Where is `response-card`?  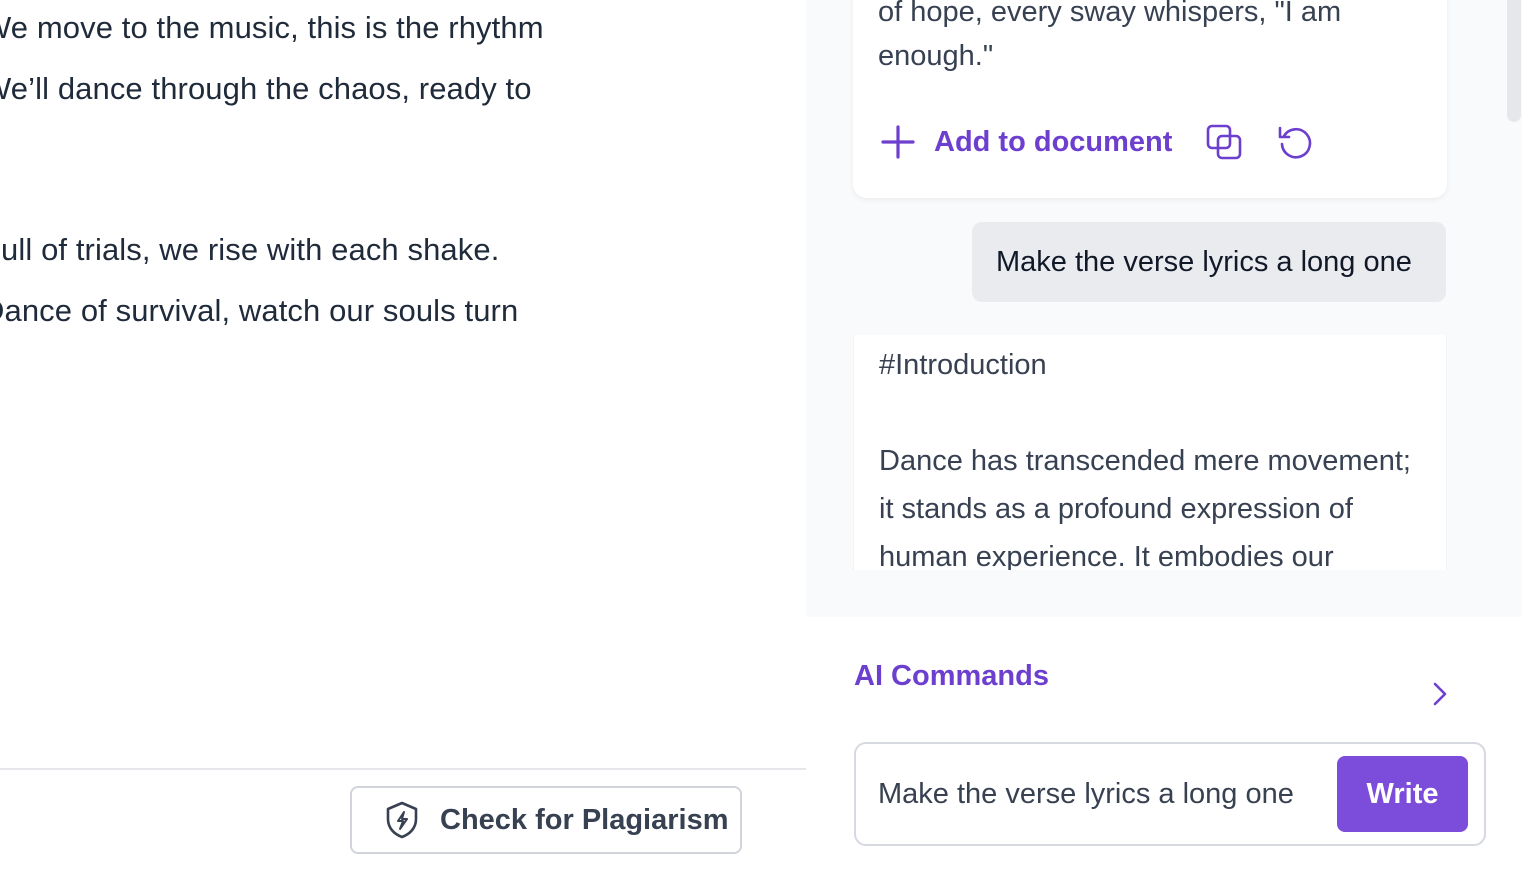 response-card is located at coordinates (1150, 99).